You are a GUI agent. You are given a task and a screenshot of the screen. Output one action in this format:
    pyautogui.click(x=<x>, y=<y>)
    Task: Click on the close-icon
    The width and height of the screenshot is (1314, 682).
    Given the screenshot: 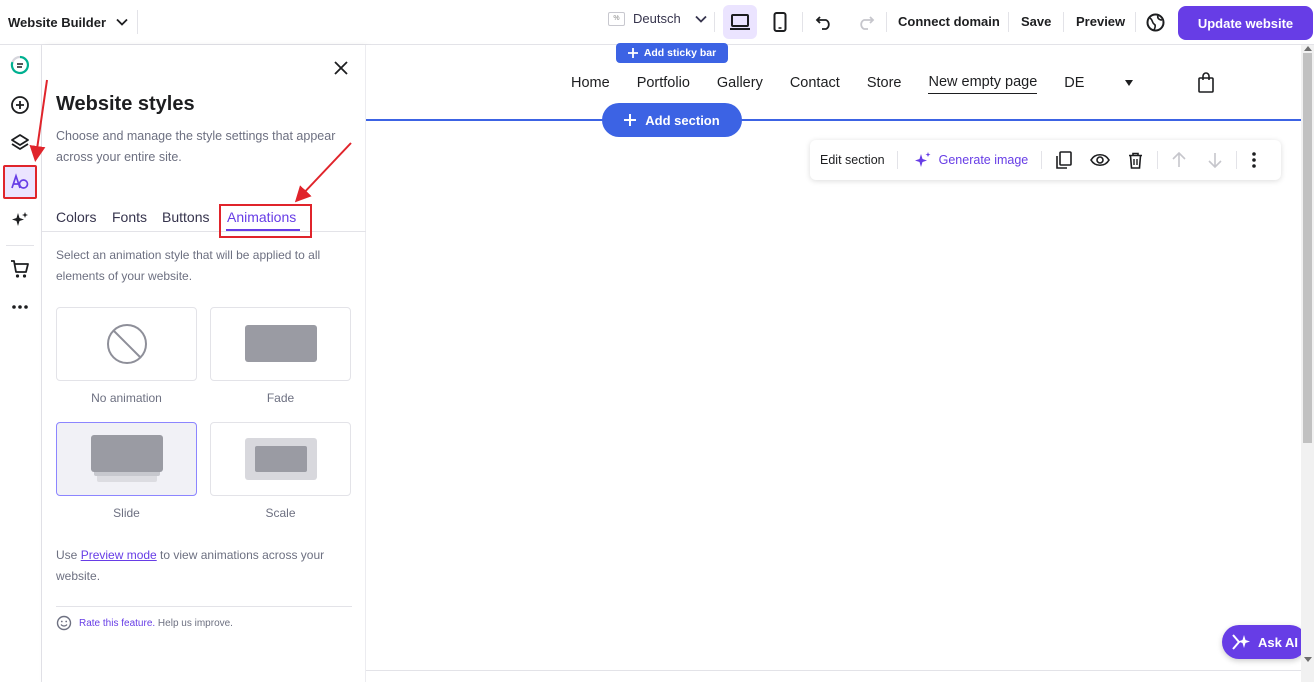 What is the action you would take?
    pyautogui.click(x=341, y=68)
    